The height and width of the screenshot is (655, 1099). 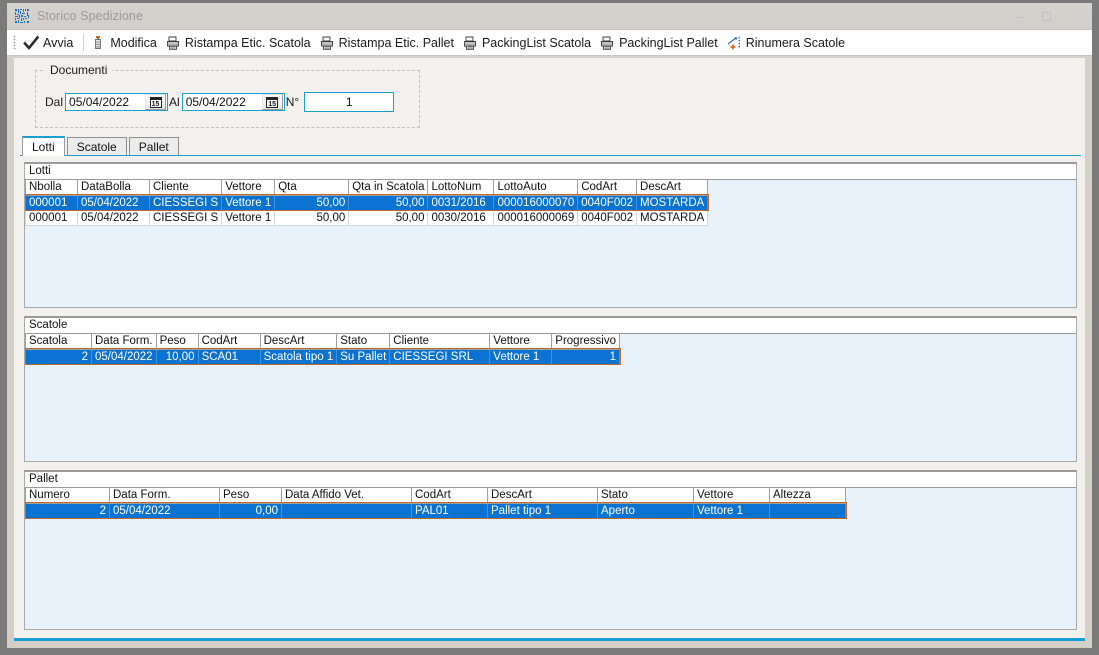 I want to click on al-date-input: 05/04/2022 15, so click(x=233, y=102).